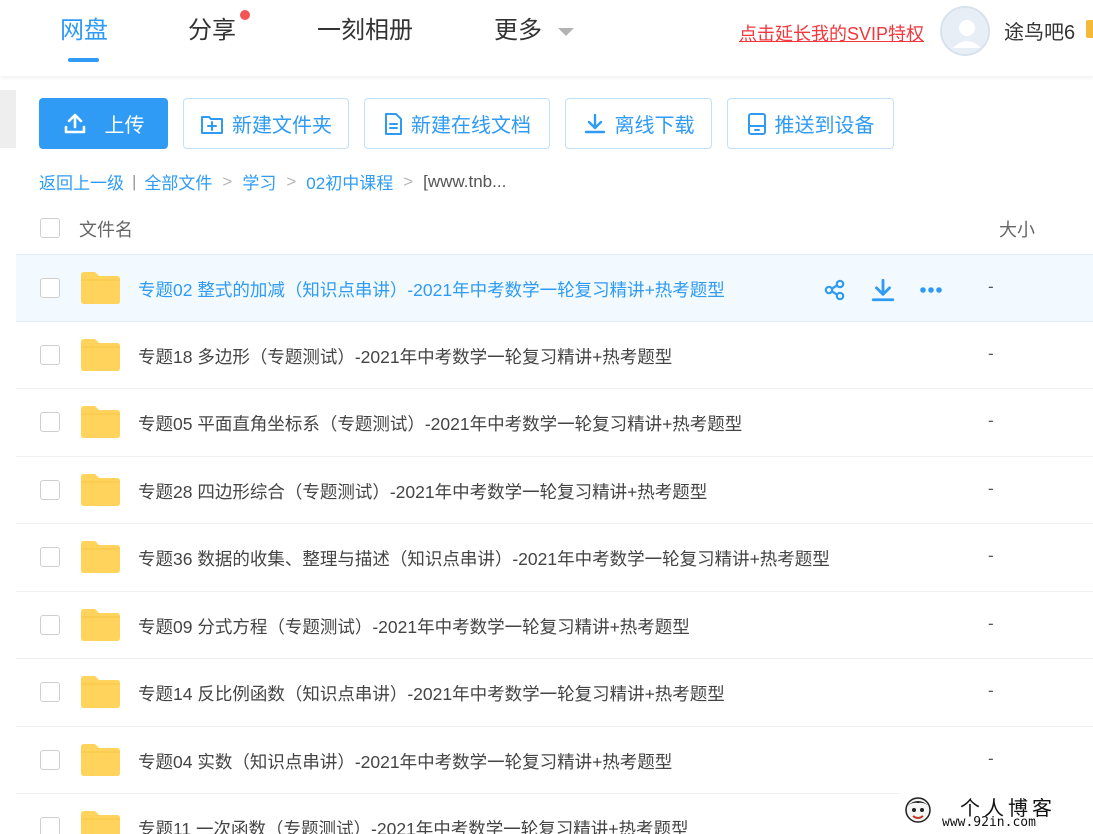 Image resolution: width=1093 pixels, height=834 pixels. Describe the element at coordinates (824, 126) in the screenshot. I see `push-to-device-label: 推送到设备` at that location.